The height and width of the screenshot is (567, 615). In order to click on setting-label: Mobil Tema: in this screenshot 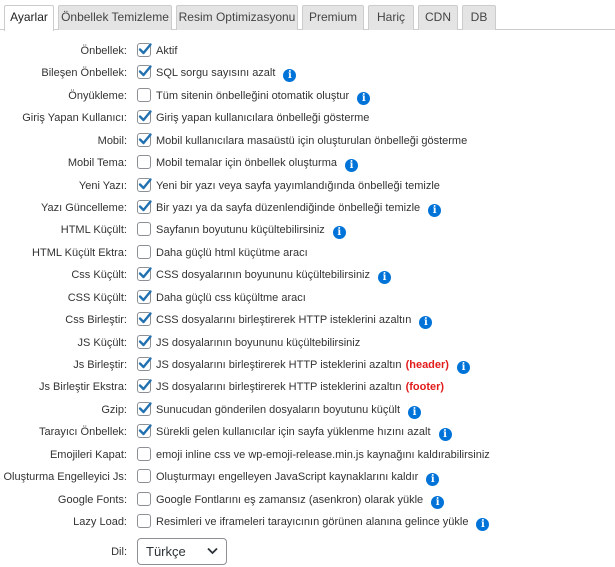, I will do `click(97, 163)`.